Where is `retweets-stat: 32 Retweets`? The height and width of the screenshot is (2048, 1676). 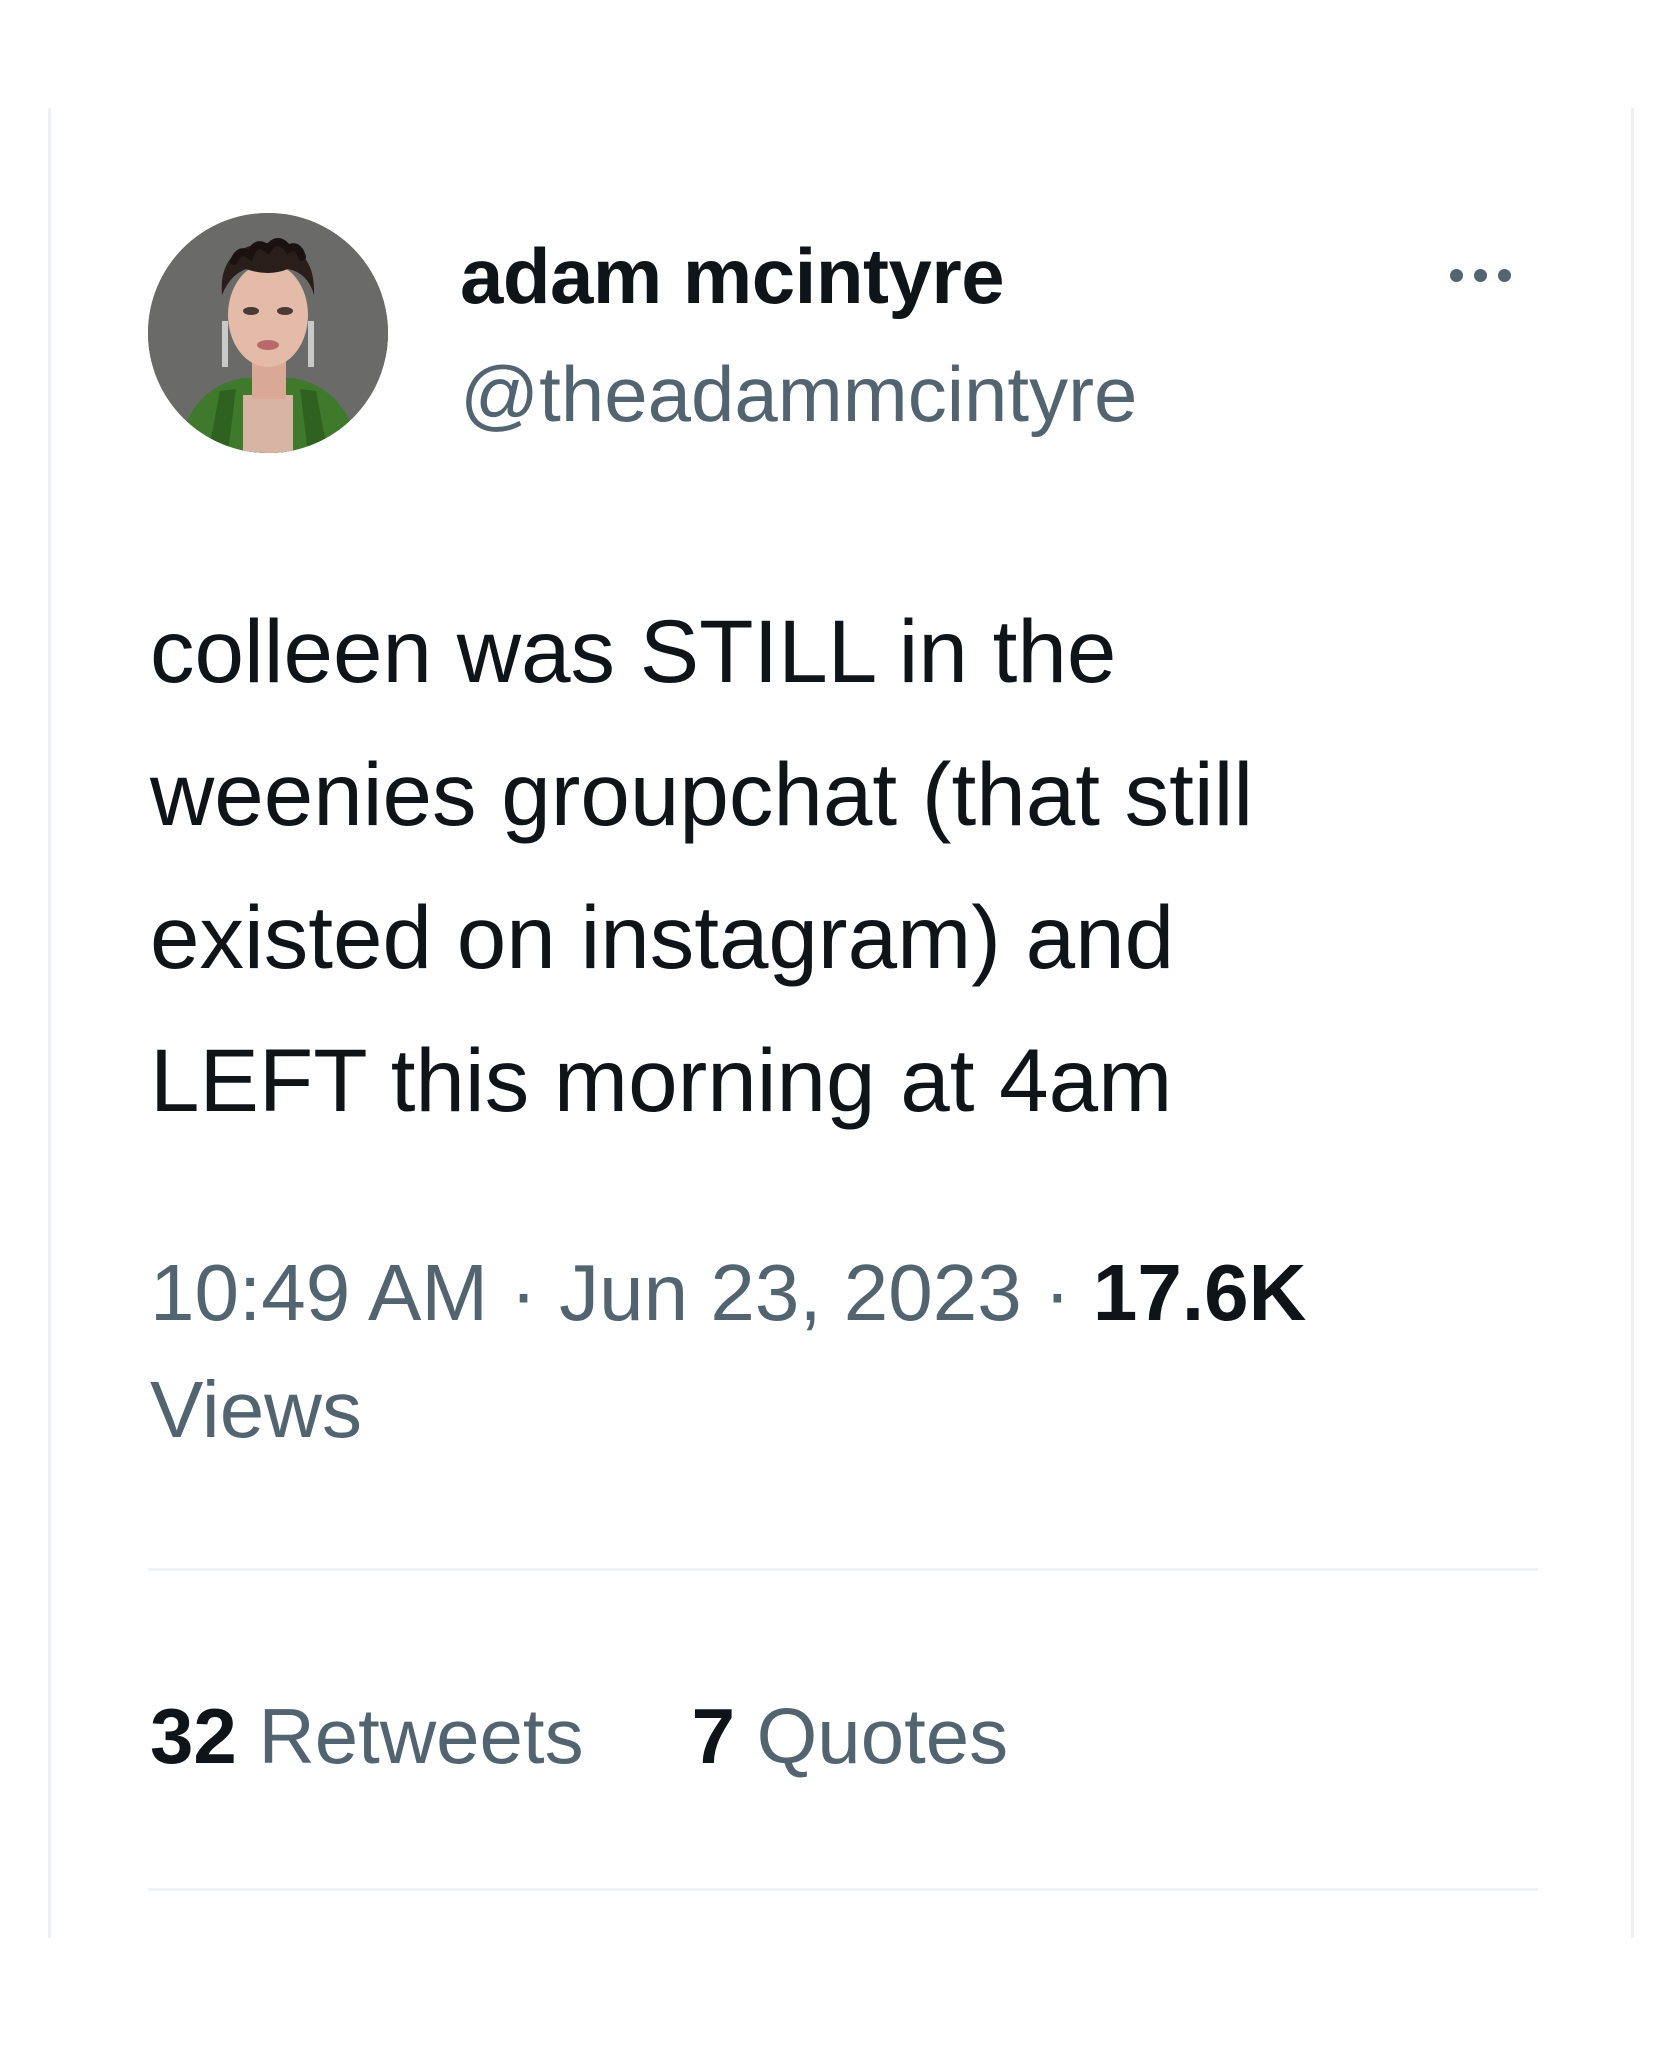 retweets-stat: 32 Retweets is located at coordinates (367, 1736).